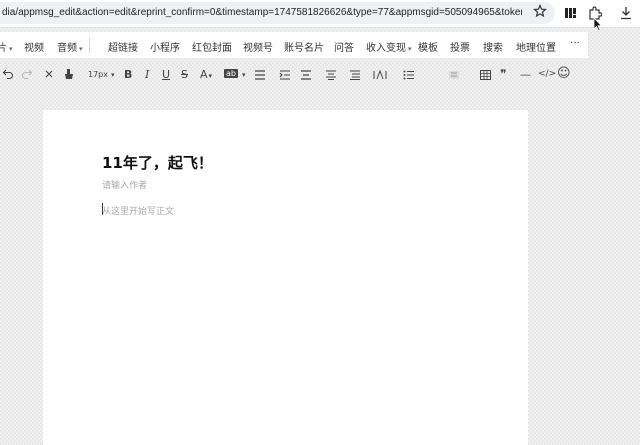 This screenshot has width=640, height=445. I want to click on strikethrough-button: S, so click(184, 74).